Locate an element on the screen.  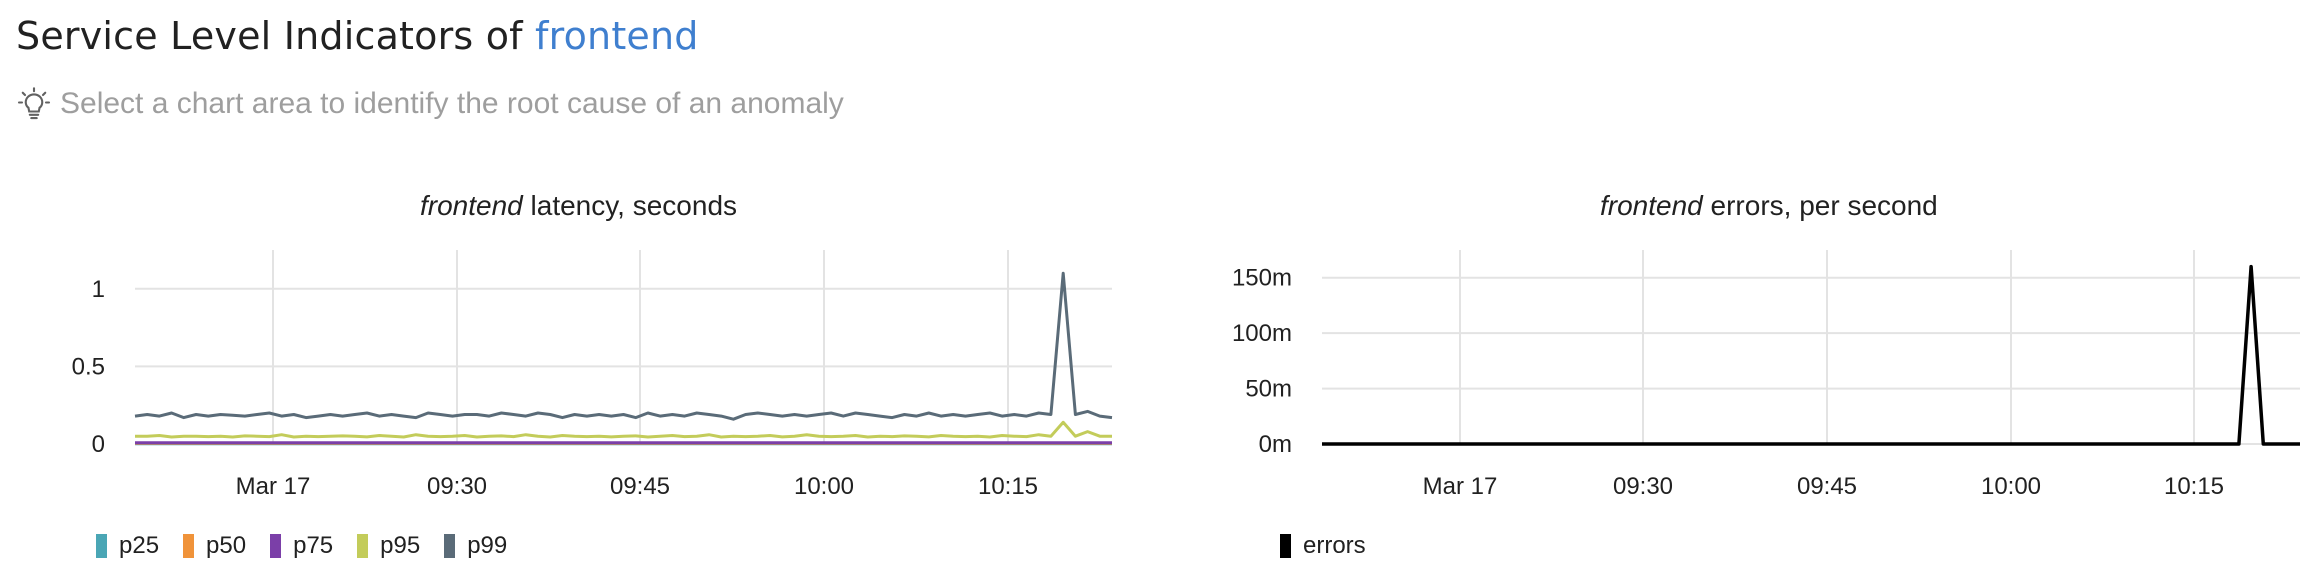
errors-x-tick-label: Mar 17 is located at coordinates (1460, 486).